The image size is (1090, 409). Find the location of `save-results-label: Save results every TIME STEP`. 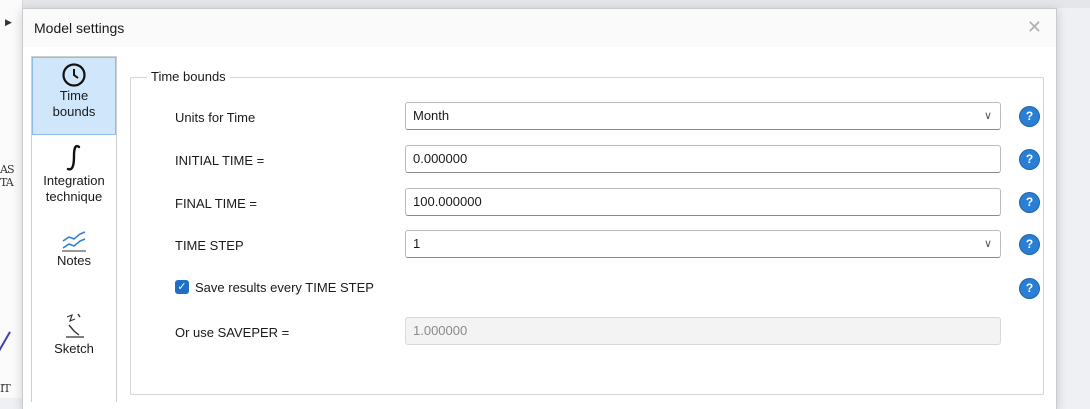

save-results-label: Save results every TIME STEP is located at coordinates (284, 287).